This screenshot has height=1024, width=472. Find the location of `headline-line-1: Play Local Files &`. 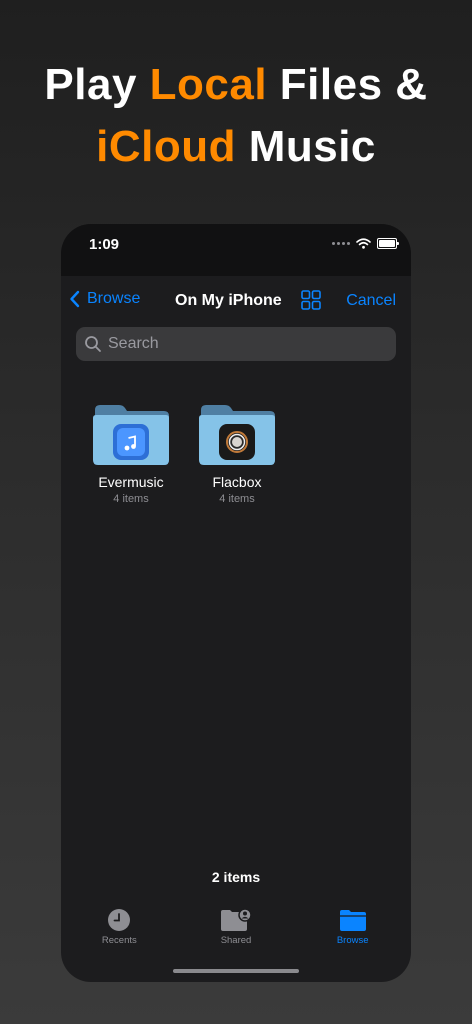

headline-line-1: Play Local Files & is located at coordinates (236, 85).